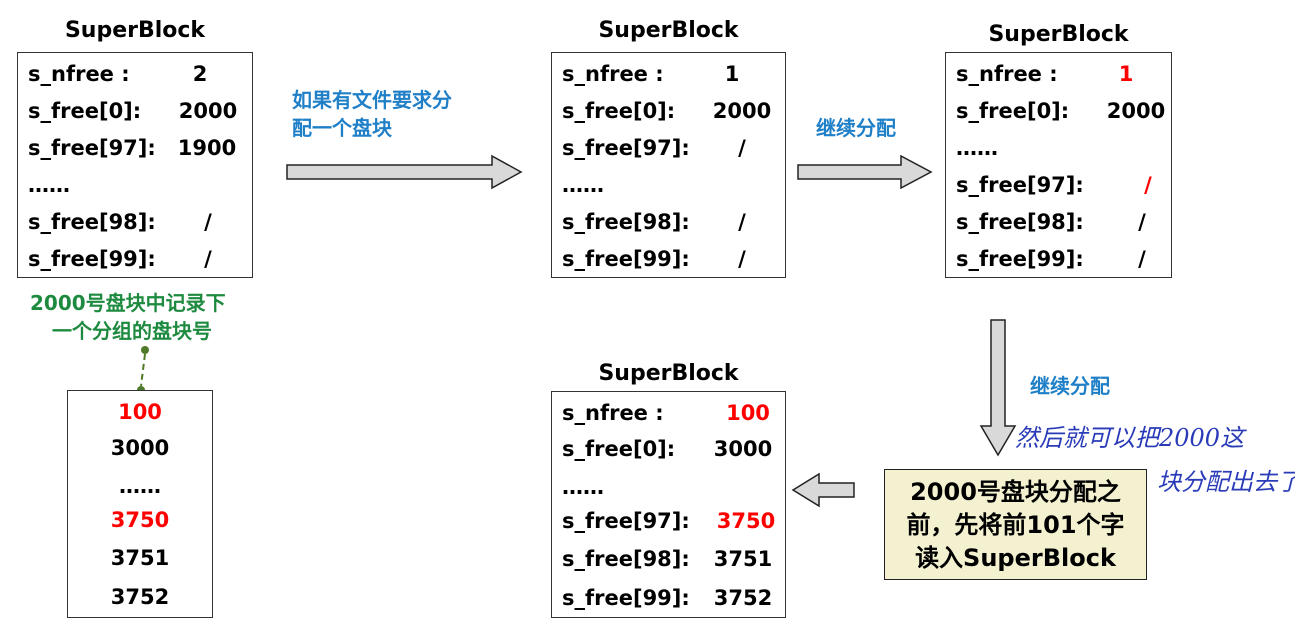 This screenshot has height=618, width=1295. What do you see at coordinates (120, 221) in the screenshot?
I see `sb1-row-free98: s_free[98]: /` at bounding box center [120, 221].